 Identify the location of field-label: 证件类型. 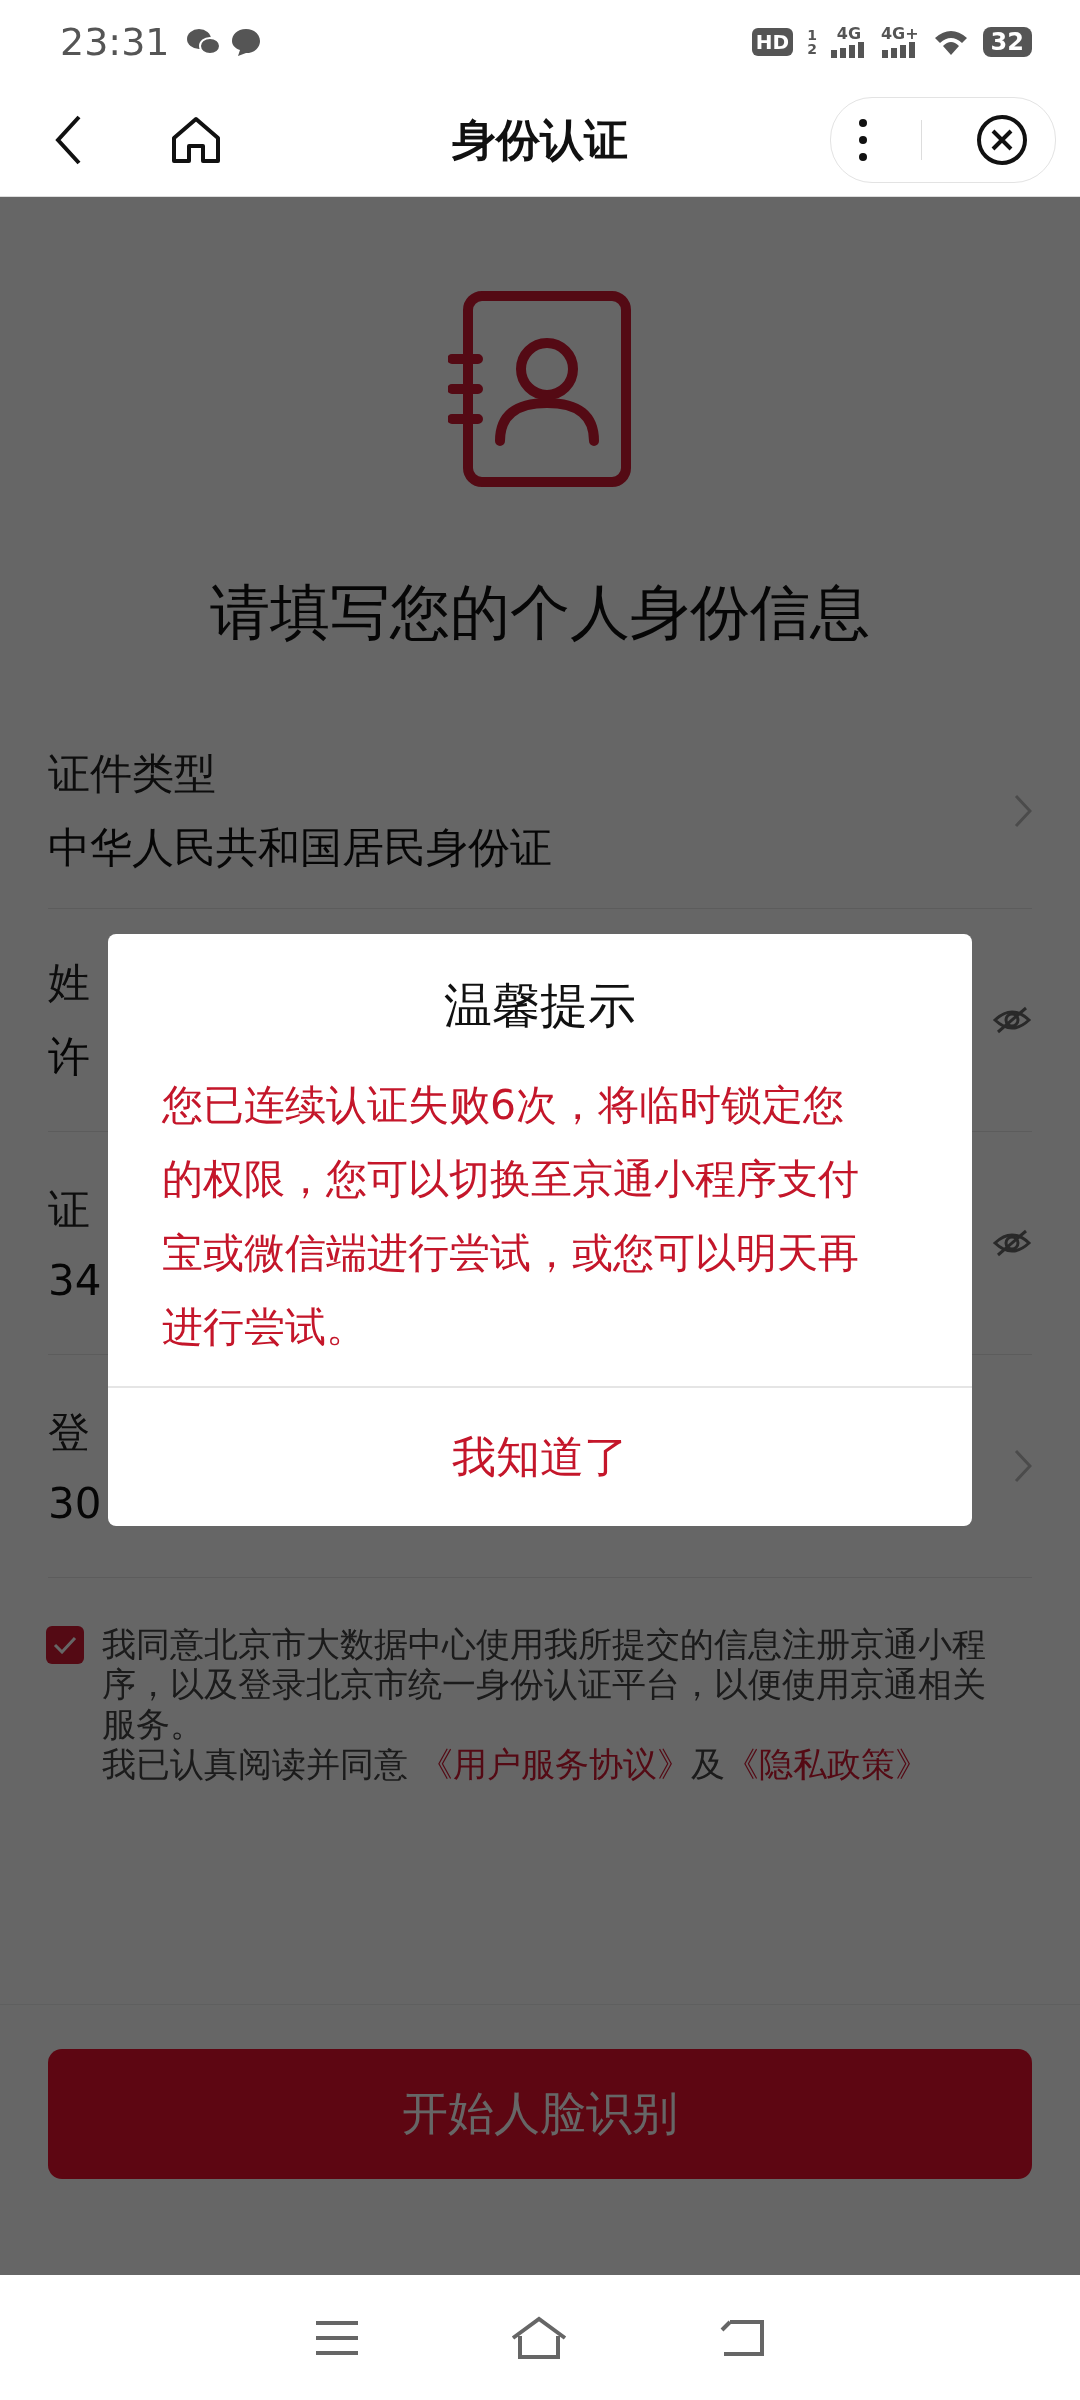
(132, 774).